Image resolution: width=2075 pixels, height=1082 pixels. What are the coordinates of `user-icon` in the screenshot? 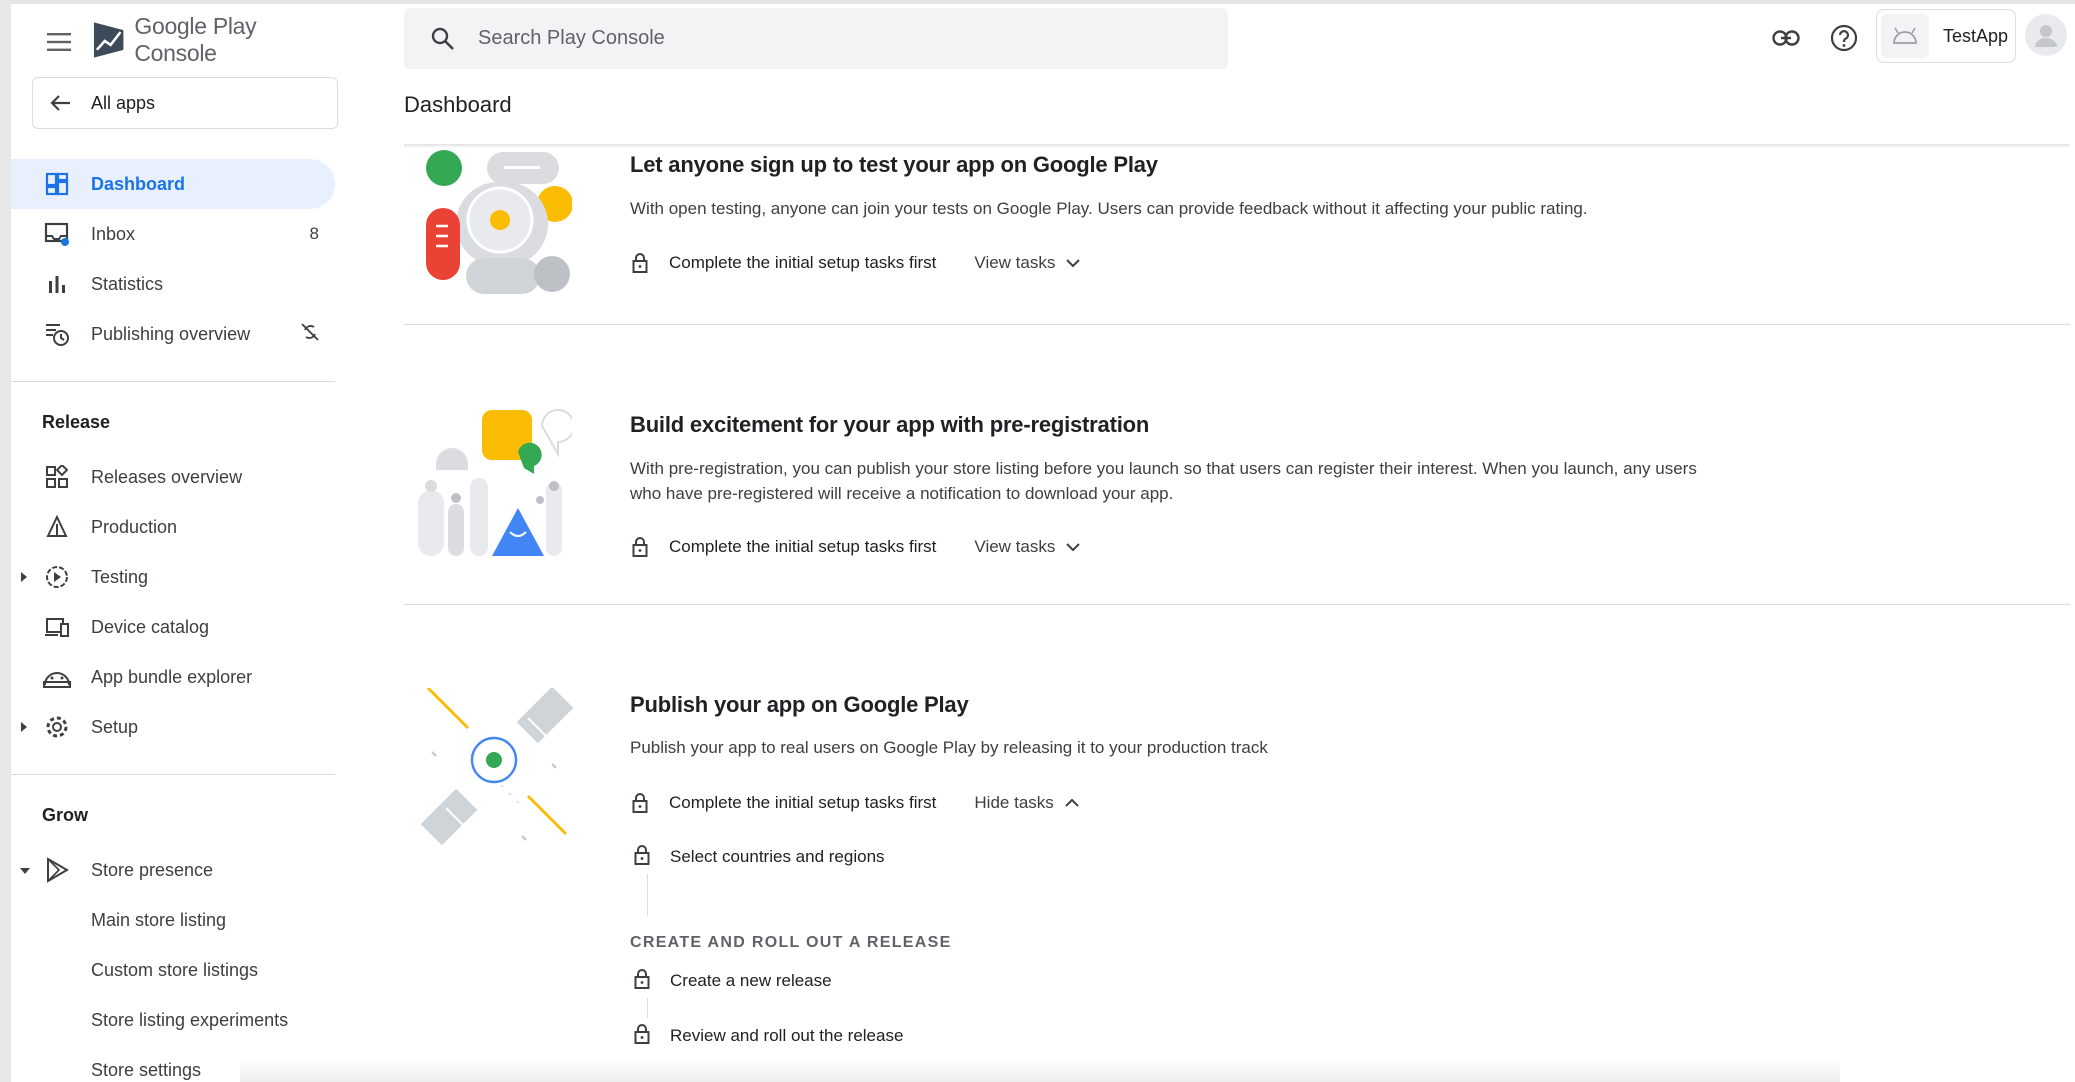 It's located at (2046, 36).